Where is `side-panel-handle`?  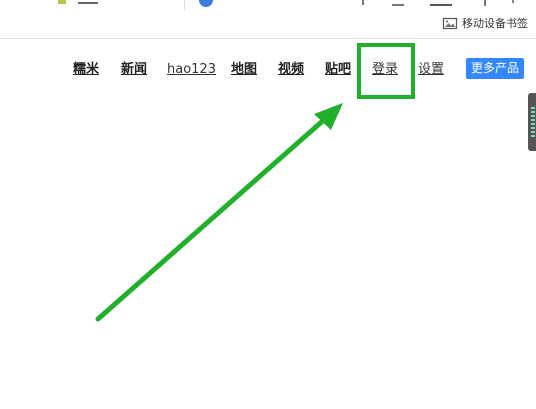
side-panel-handle is located at coordinates (532, 122).